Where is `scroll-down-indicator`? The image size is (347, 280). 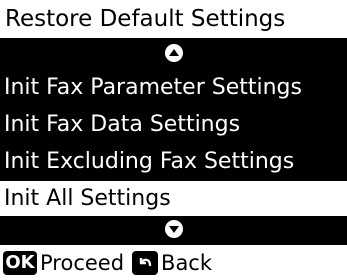 scroll-down-indicator is located at coordinates (173, 229).